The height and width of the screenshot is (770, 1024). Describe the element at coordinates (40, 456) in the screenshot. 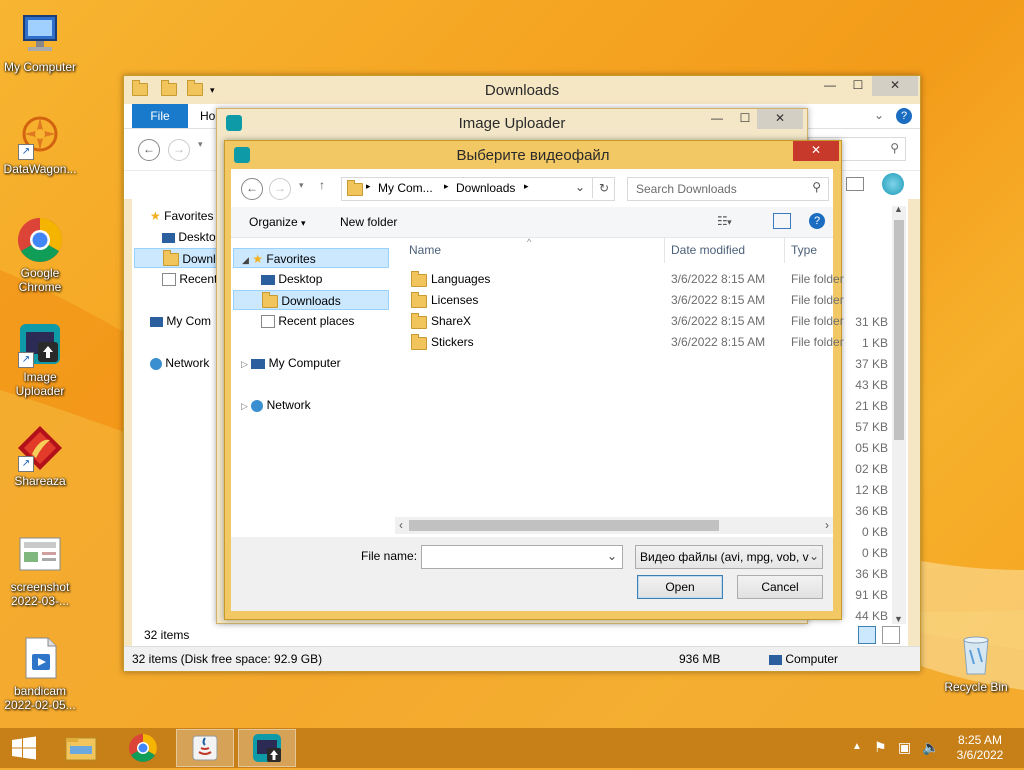

I see `desktop-icon-shareaza: ↗ Shareaza` at that location.